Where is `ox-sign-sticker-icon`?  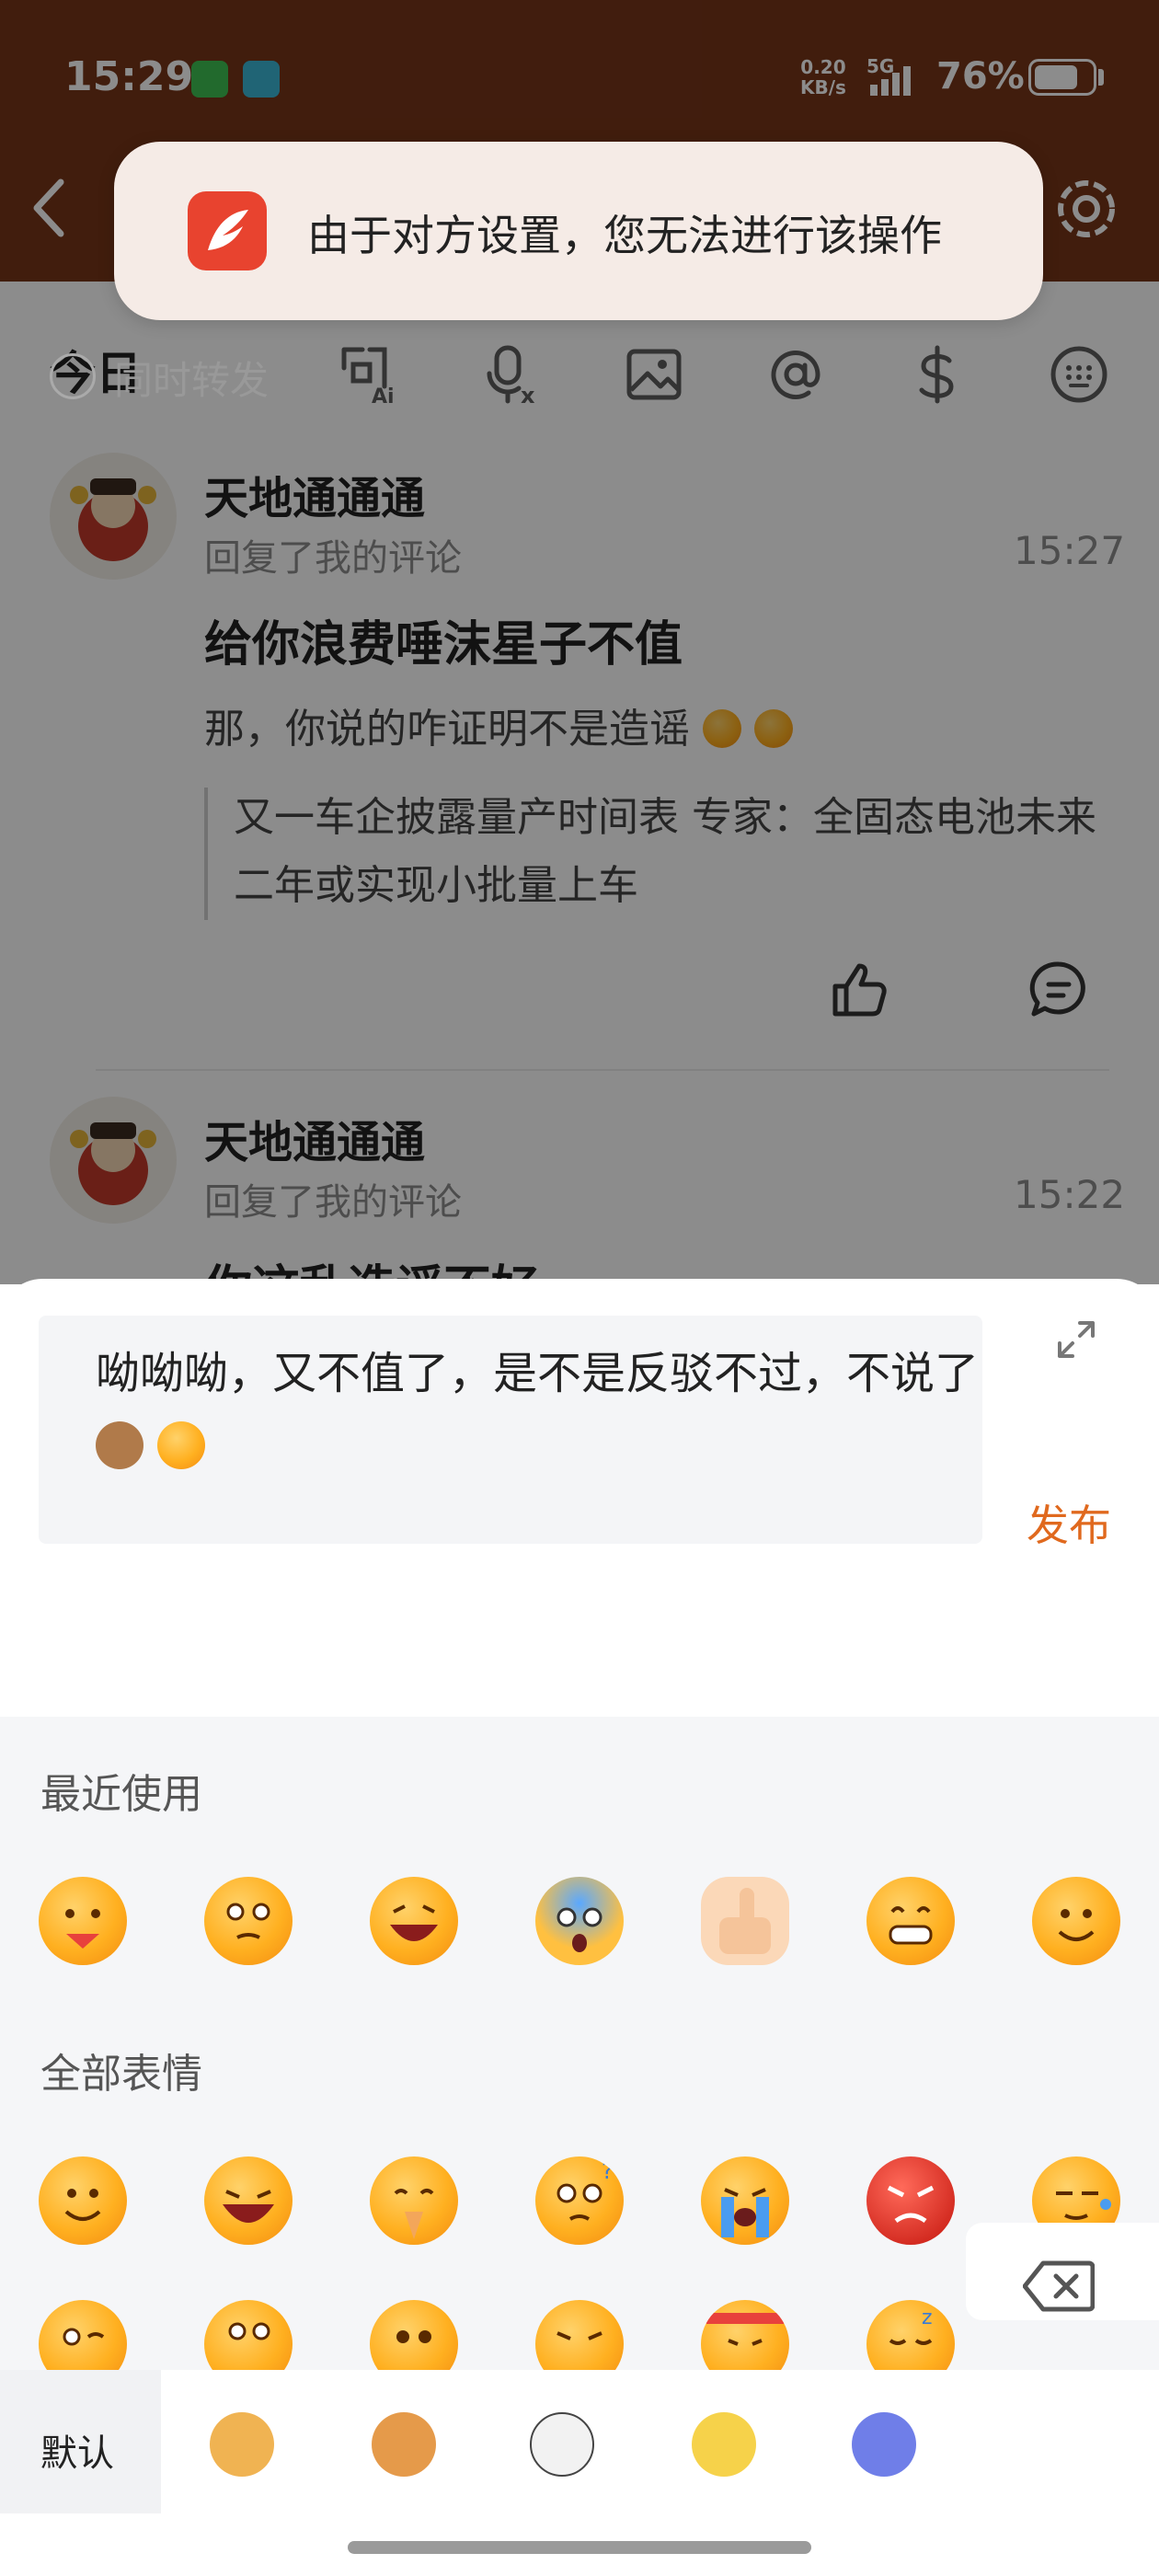
ox-sign-sticker-icon is located at coordinates (404, 2444).